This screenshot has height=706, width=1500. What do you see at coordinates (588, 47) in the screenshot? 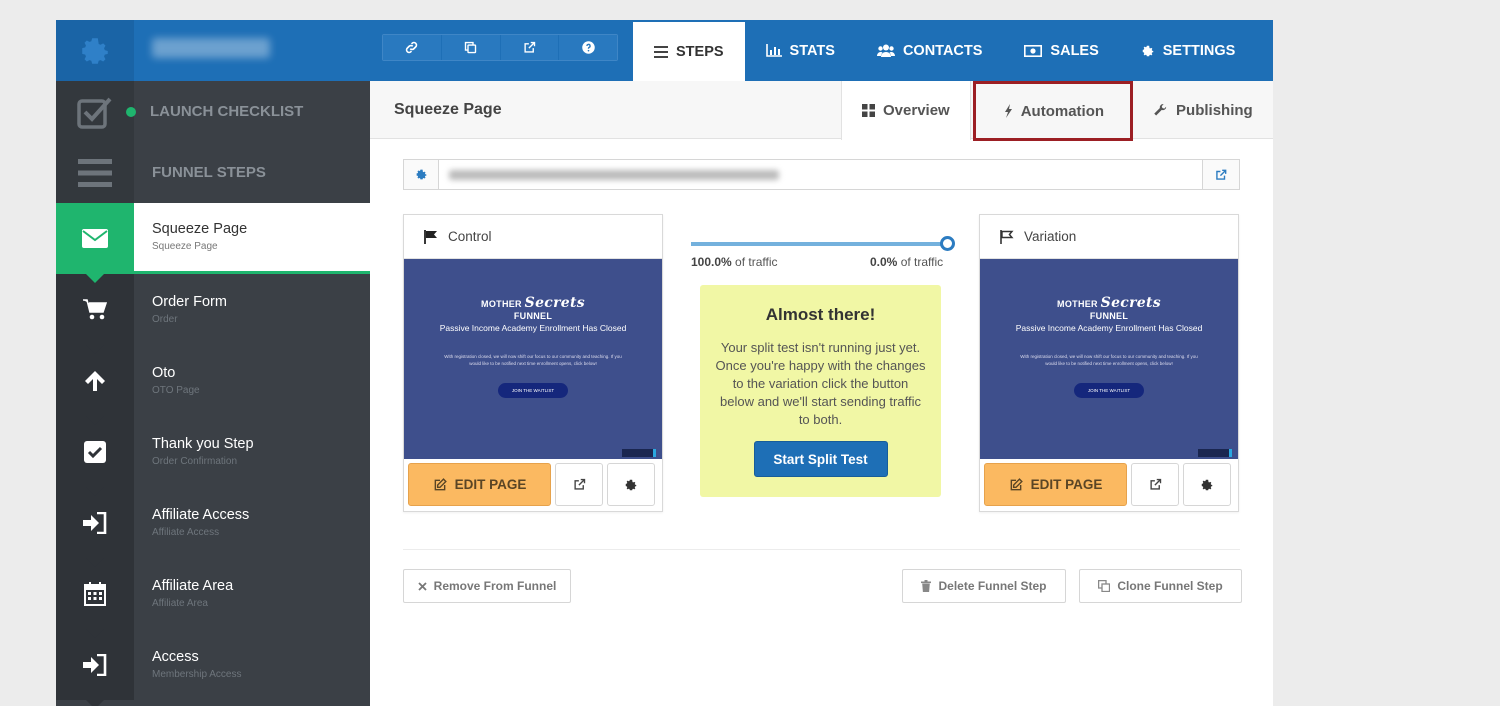
I see `help-icon` at bounding box center [588, 47].